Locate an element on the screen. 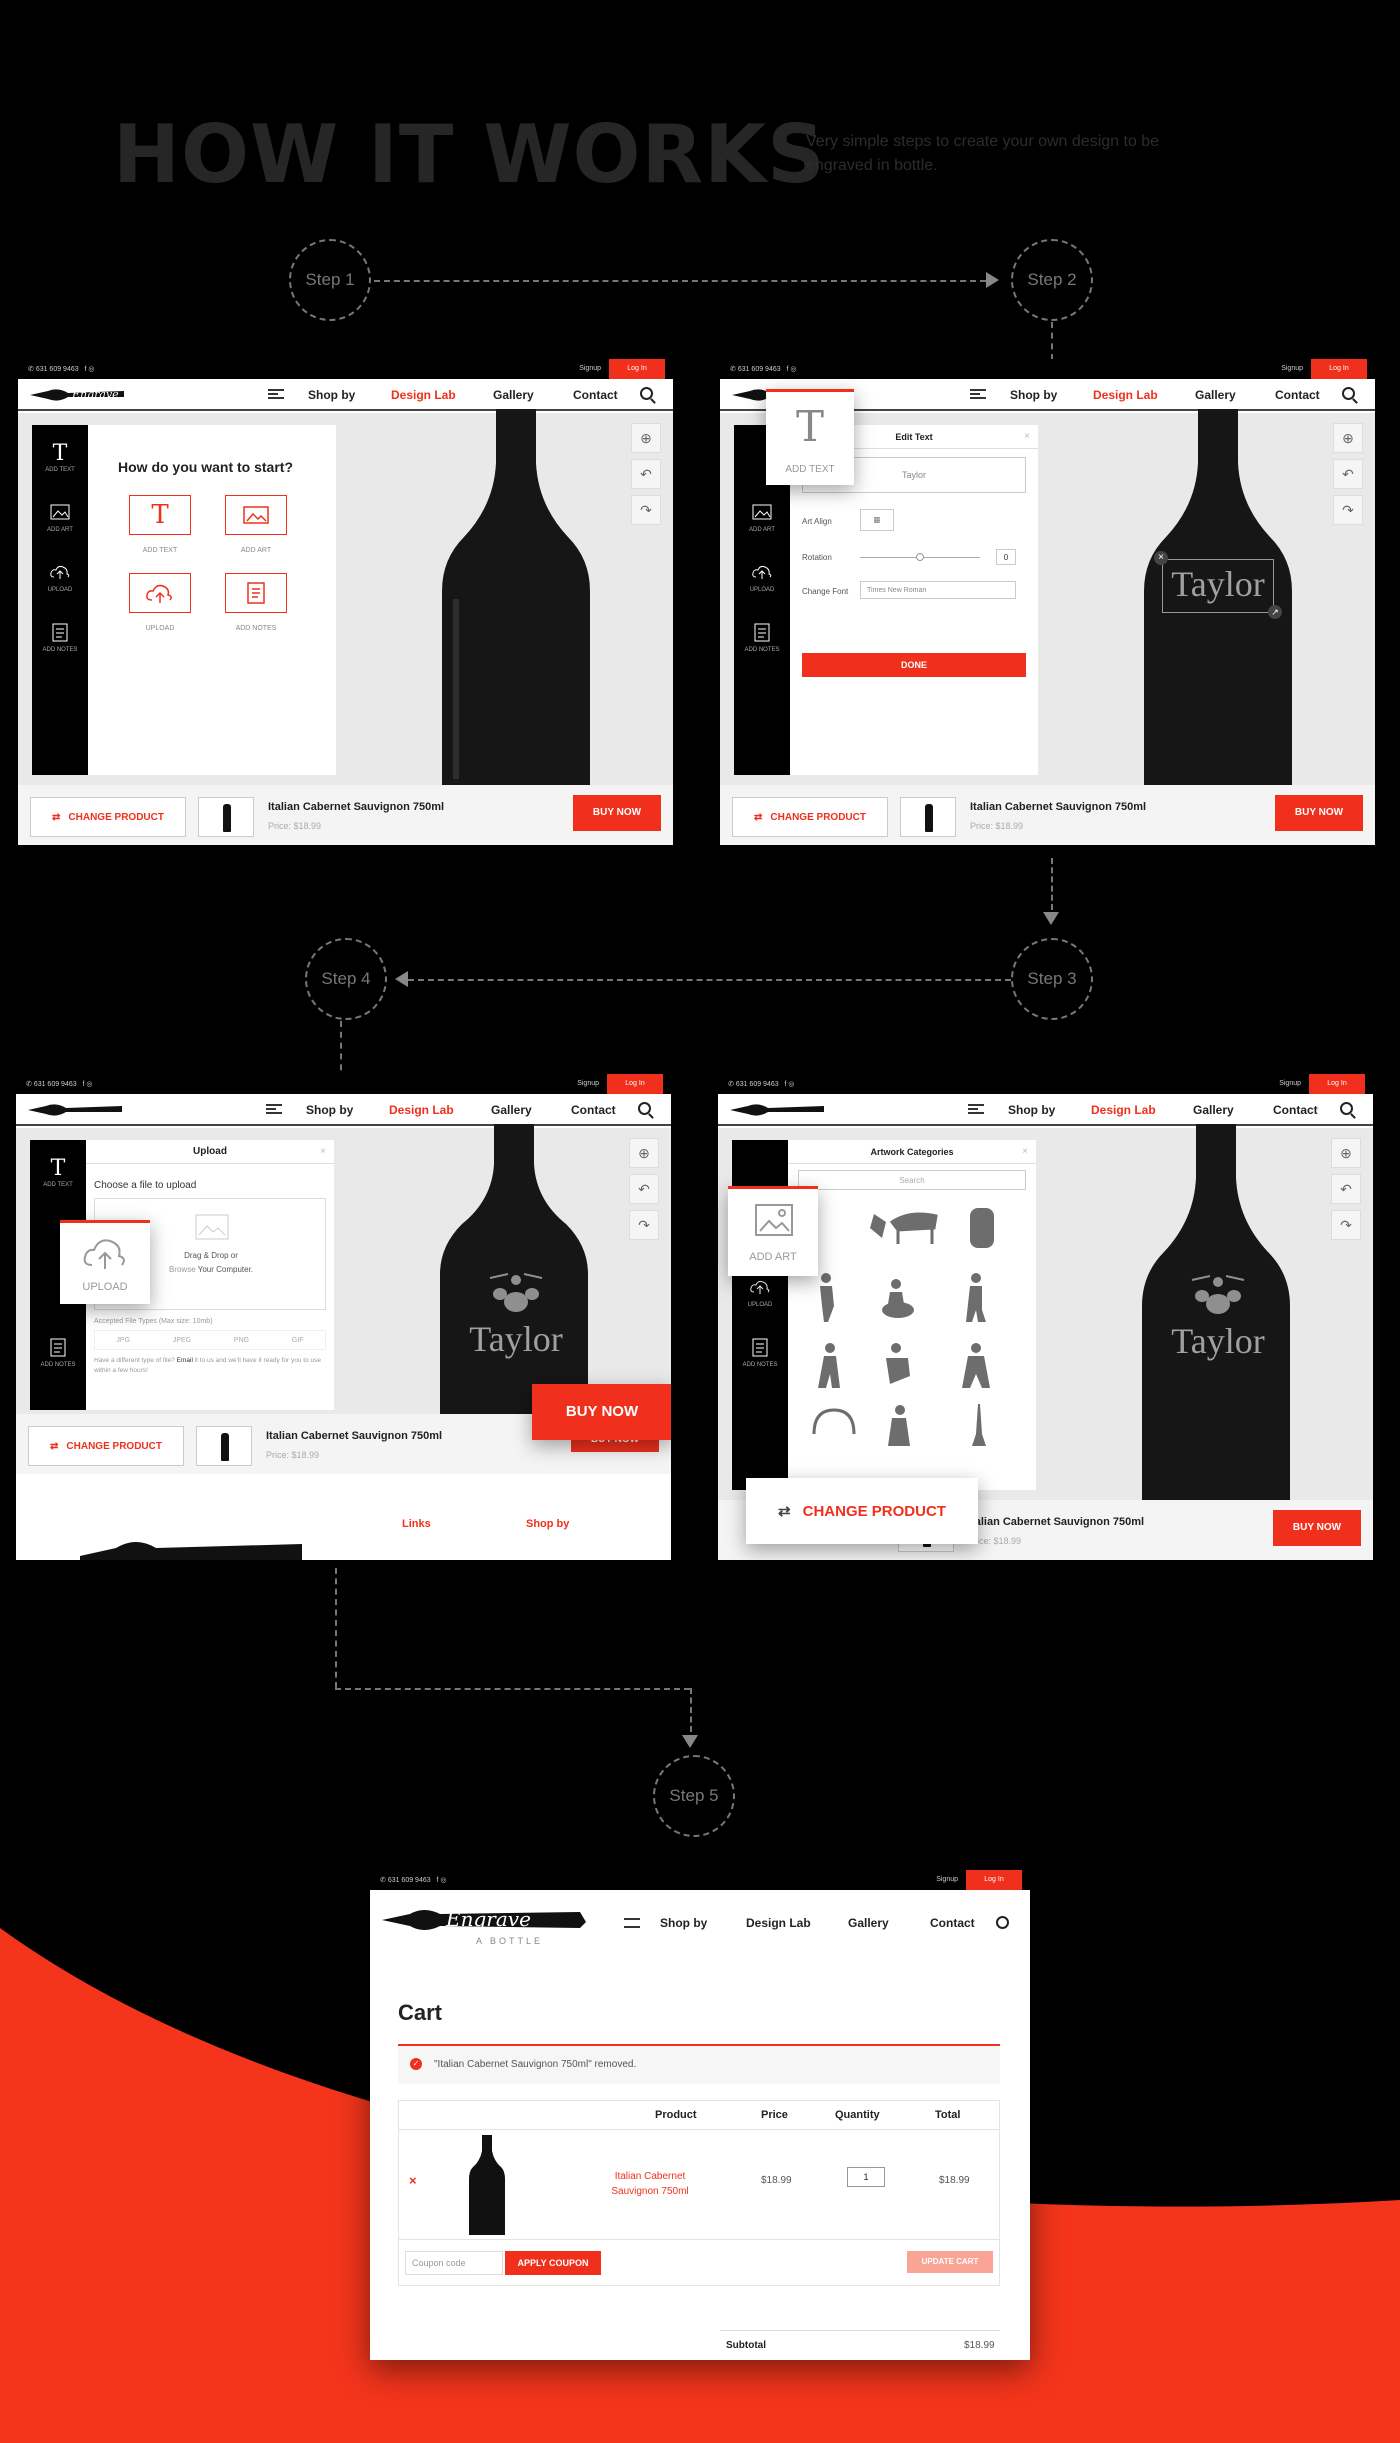 The width and height of the screenshot is (1400, 2443). delete-handle-icon: × is located at coordinates (1161, 558).